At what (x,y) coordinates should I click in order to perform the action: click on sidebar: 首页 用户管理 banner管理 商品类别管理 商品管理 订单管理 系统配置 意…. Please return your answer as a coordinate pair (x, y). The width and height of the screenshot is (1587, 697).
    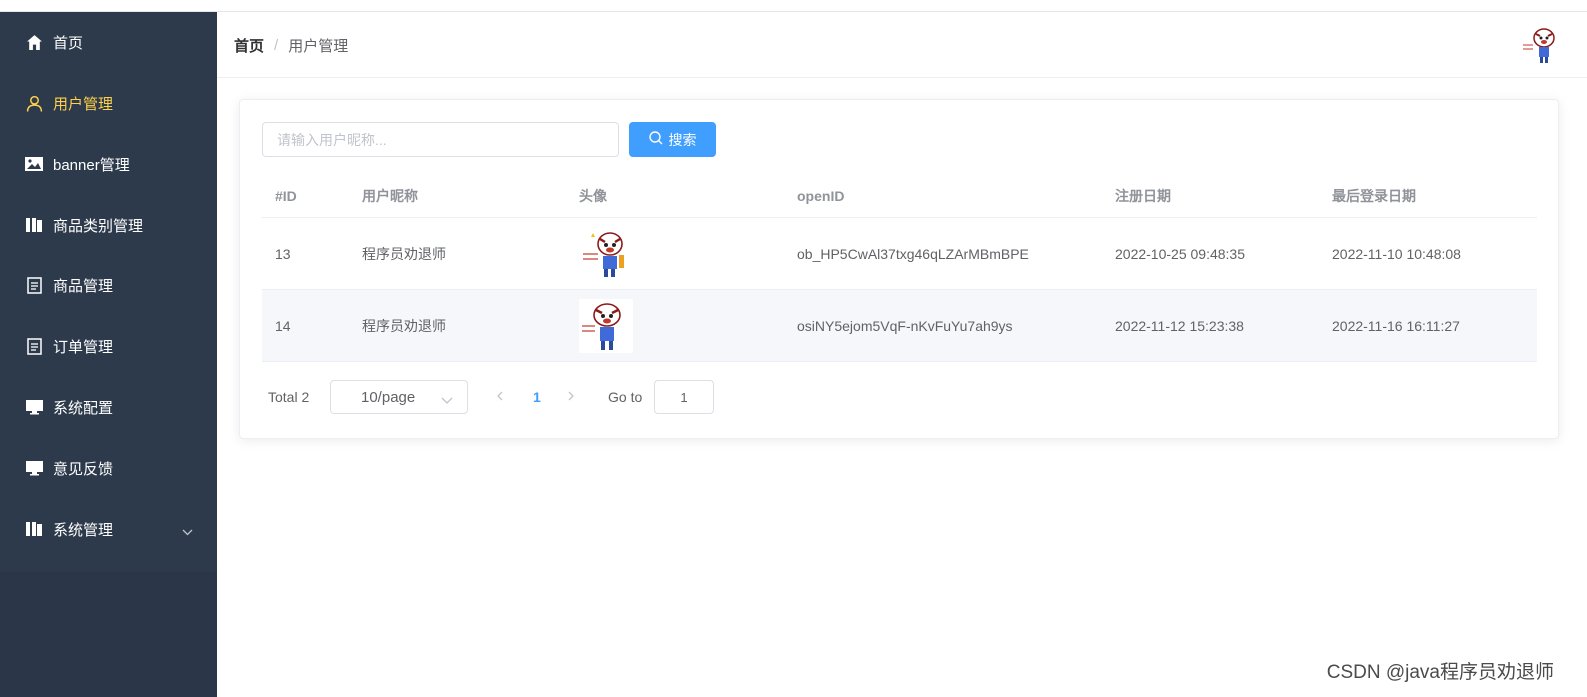
    Looking at the image, I should click on (108, 354).